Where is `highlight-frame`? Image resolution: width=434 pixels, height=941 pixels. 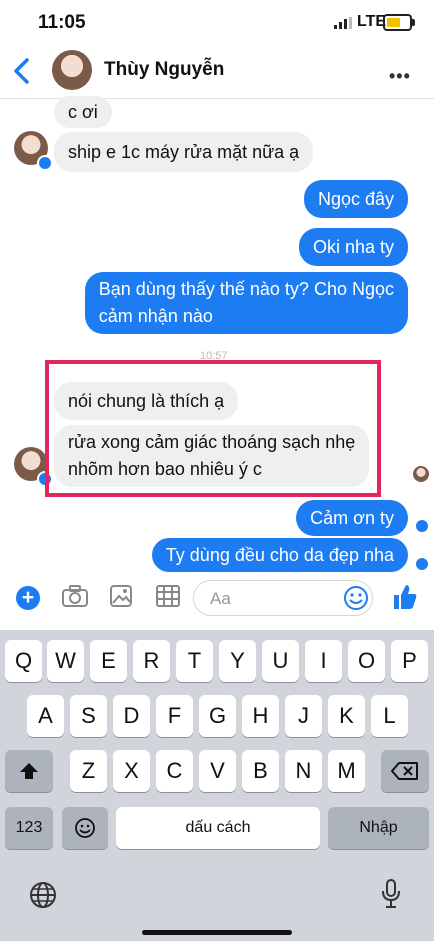 highlight-frame is located at coordinates (213, 428).